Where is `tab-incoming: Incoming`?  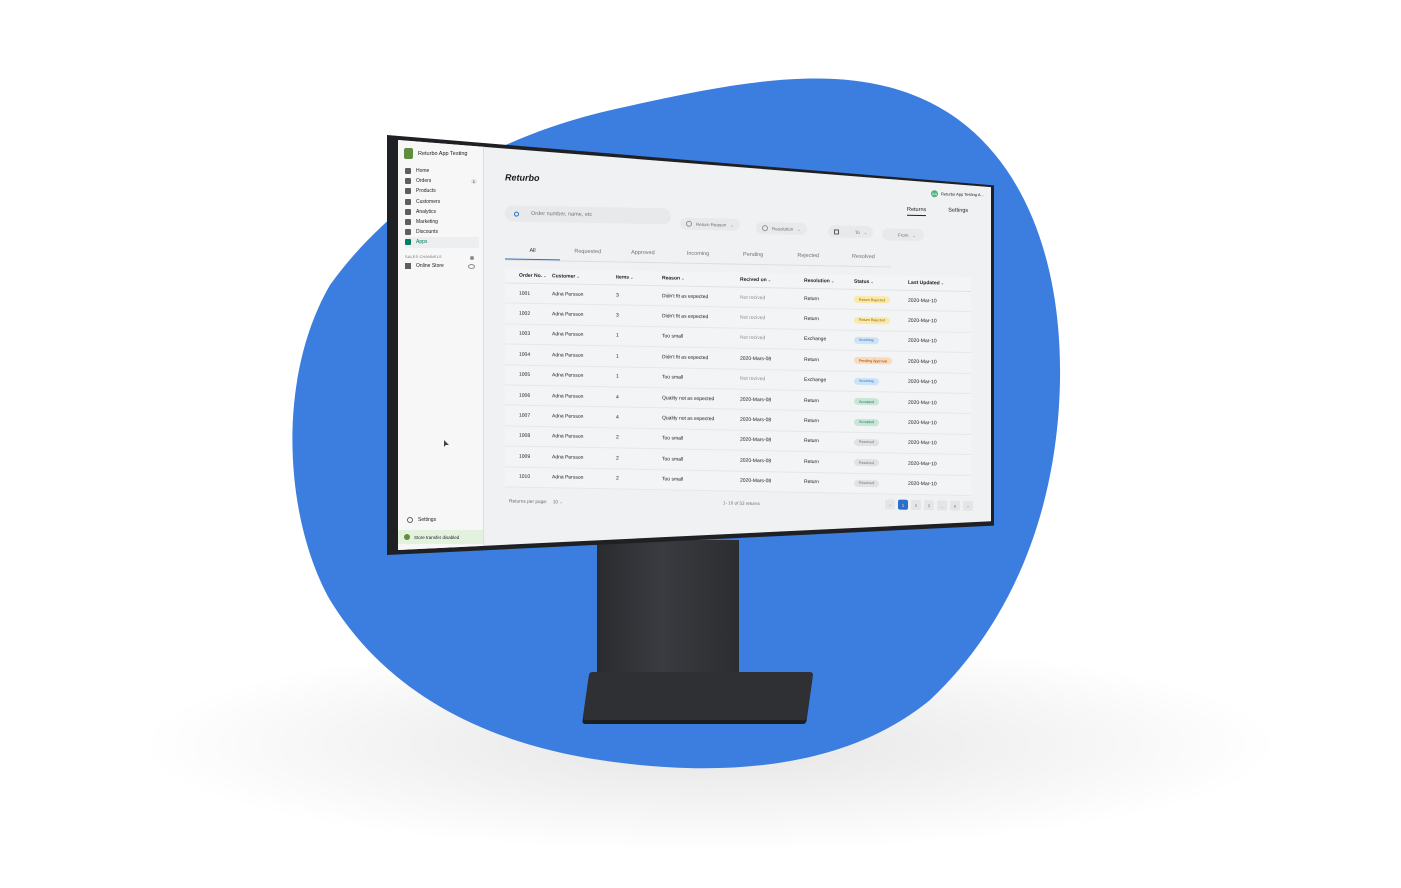 tab-incoming: Incoming is located at coordinates (697, 255).